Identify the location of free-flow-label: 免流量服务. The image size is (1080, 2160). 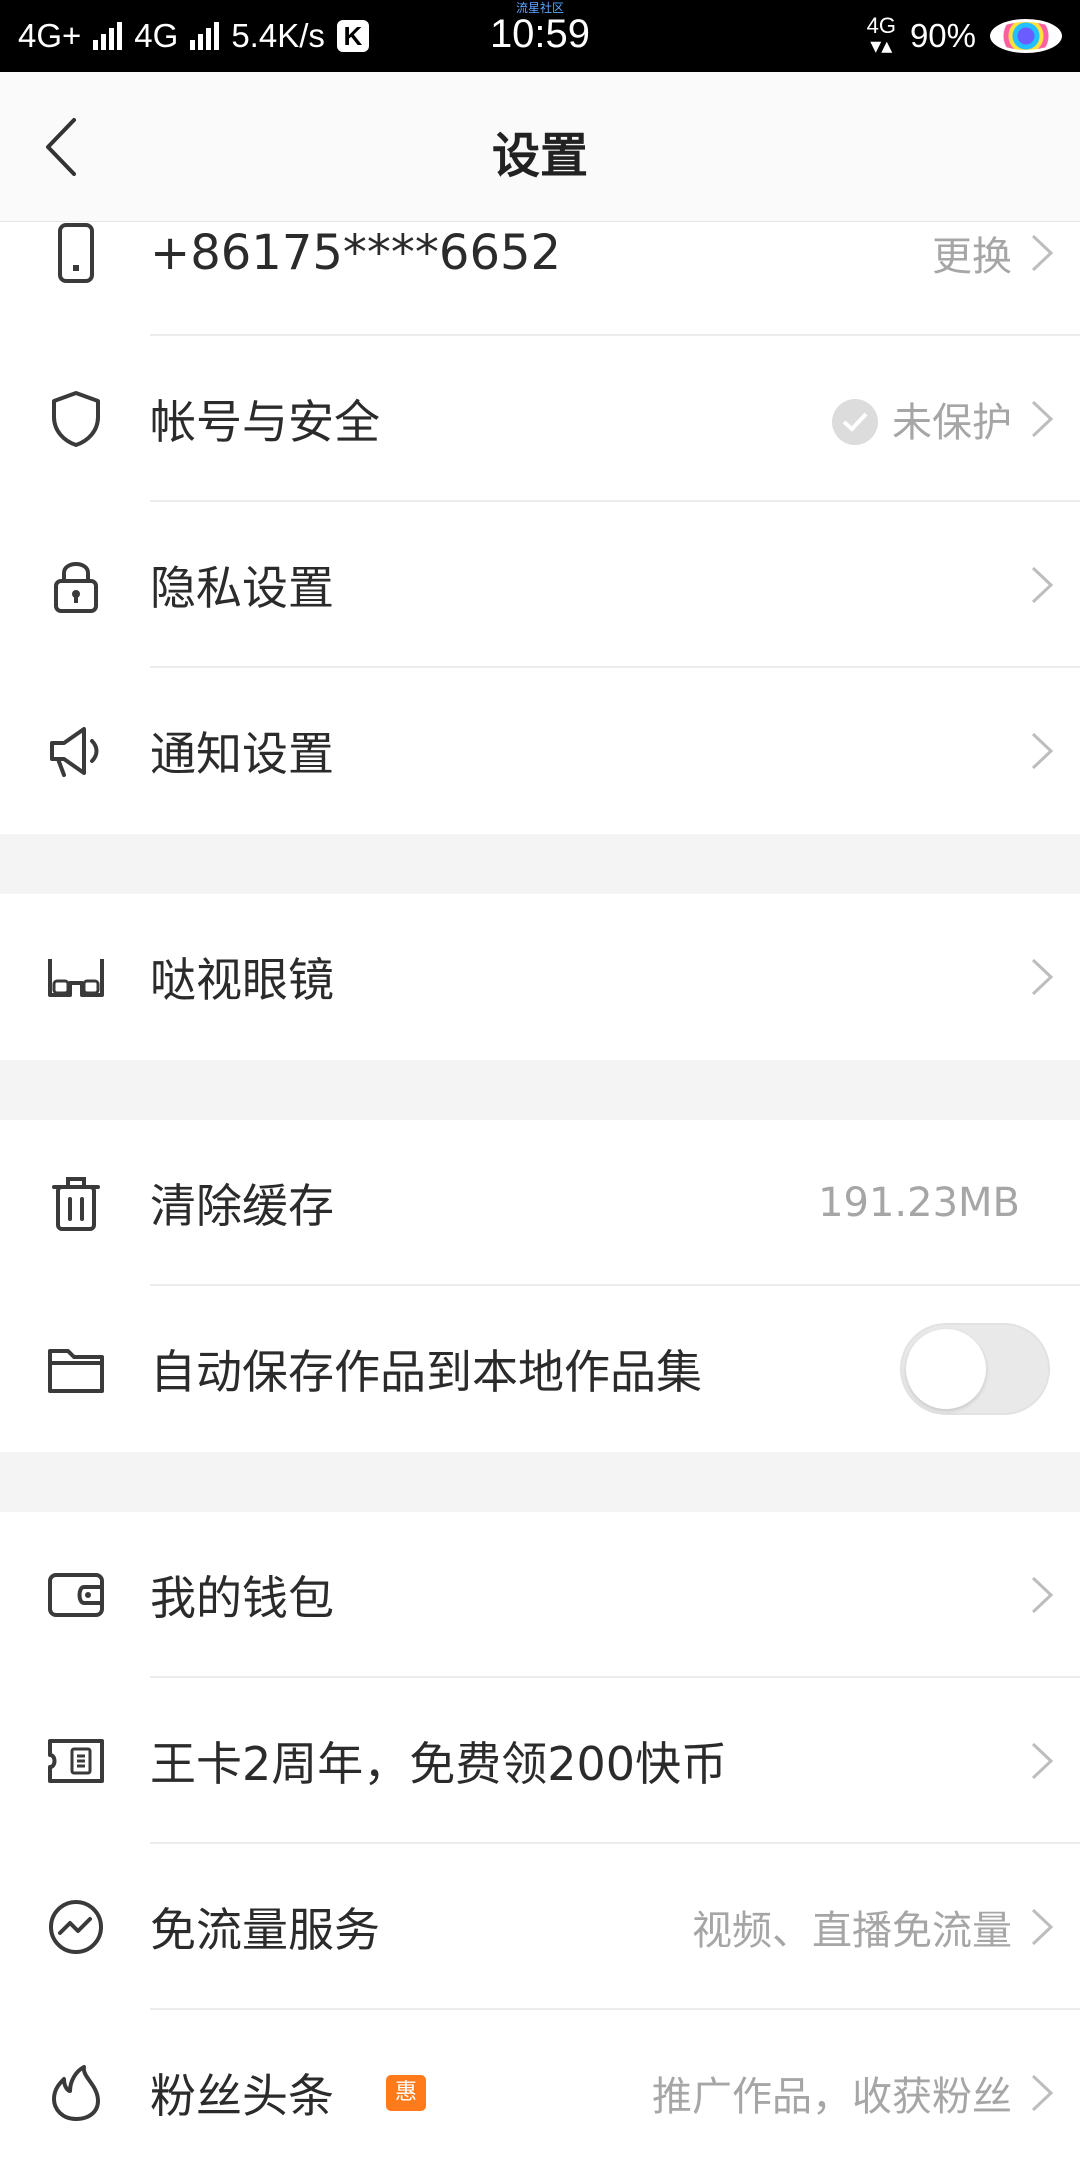
(265, 1930).